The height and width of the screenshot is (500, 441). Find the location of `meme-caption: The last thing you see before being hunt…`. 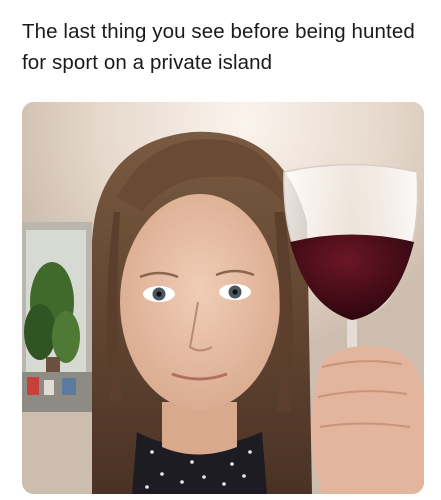

meme-caption: The last thing you see before being hunt… is located at coordinates (218, 47).